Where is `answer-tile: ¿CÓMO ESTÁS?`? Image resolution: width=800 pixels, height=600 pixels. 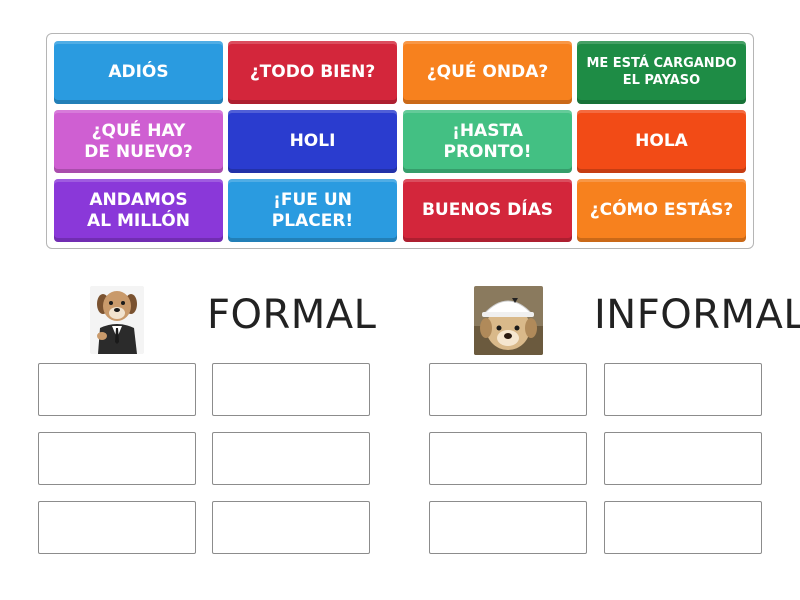 answer-tile: ¿CÓMO ESTÁS? is located at coordinates (661, 210).